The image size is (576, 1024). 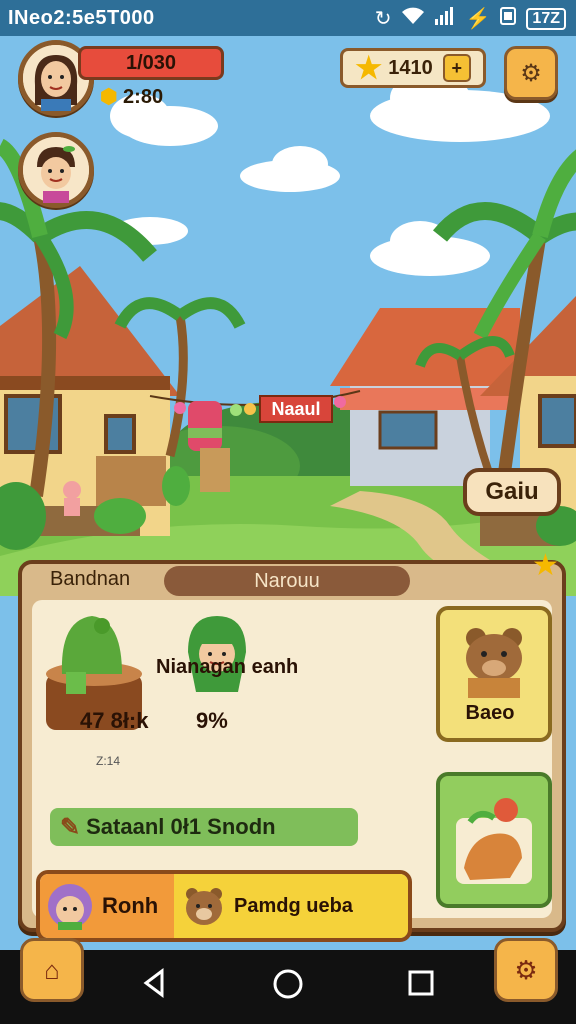 What do you see at coordinates (288, 988) in the screenshot?
I see `home-icon` at bounding box center [288, 988].